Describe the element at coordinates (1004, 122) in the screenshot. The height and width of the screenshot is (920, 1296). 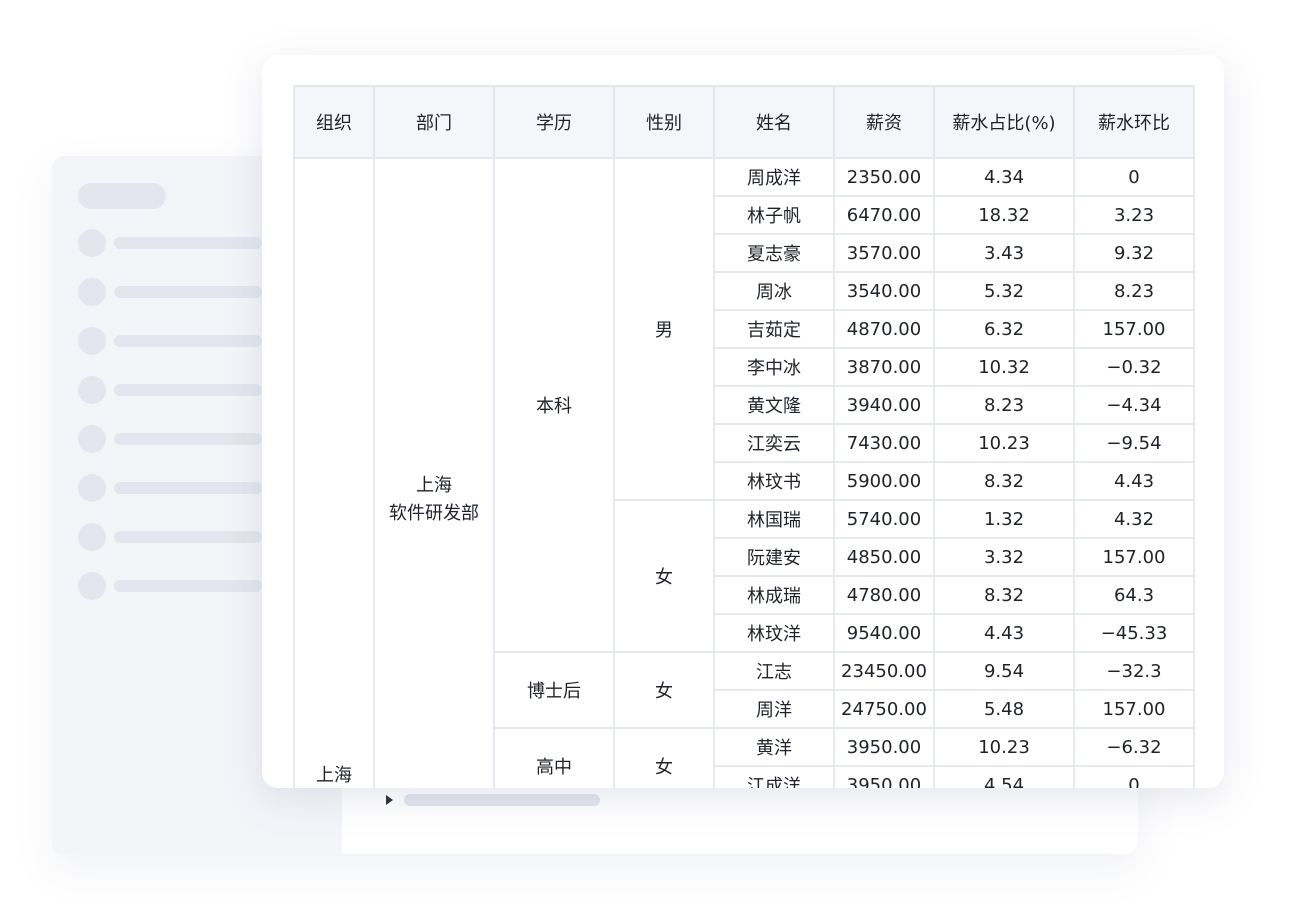
I see `column-header: 薪水占比(%)` at that location.